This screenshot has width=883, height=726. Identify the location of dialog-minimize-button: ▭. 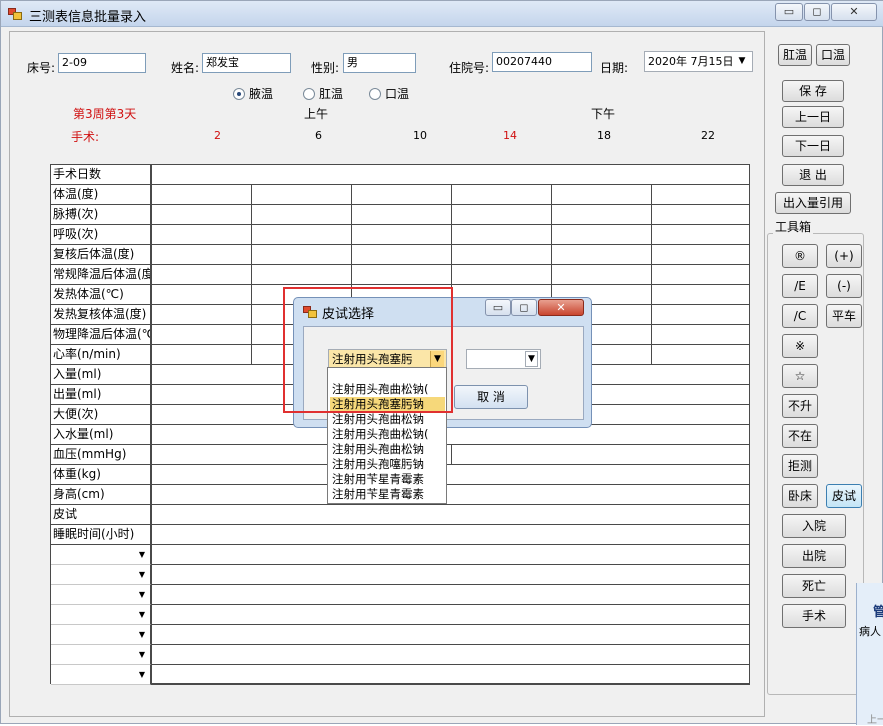
(498, 307).